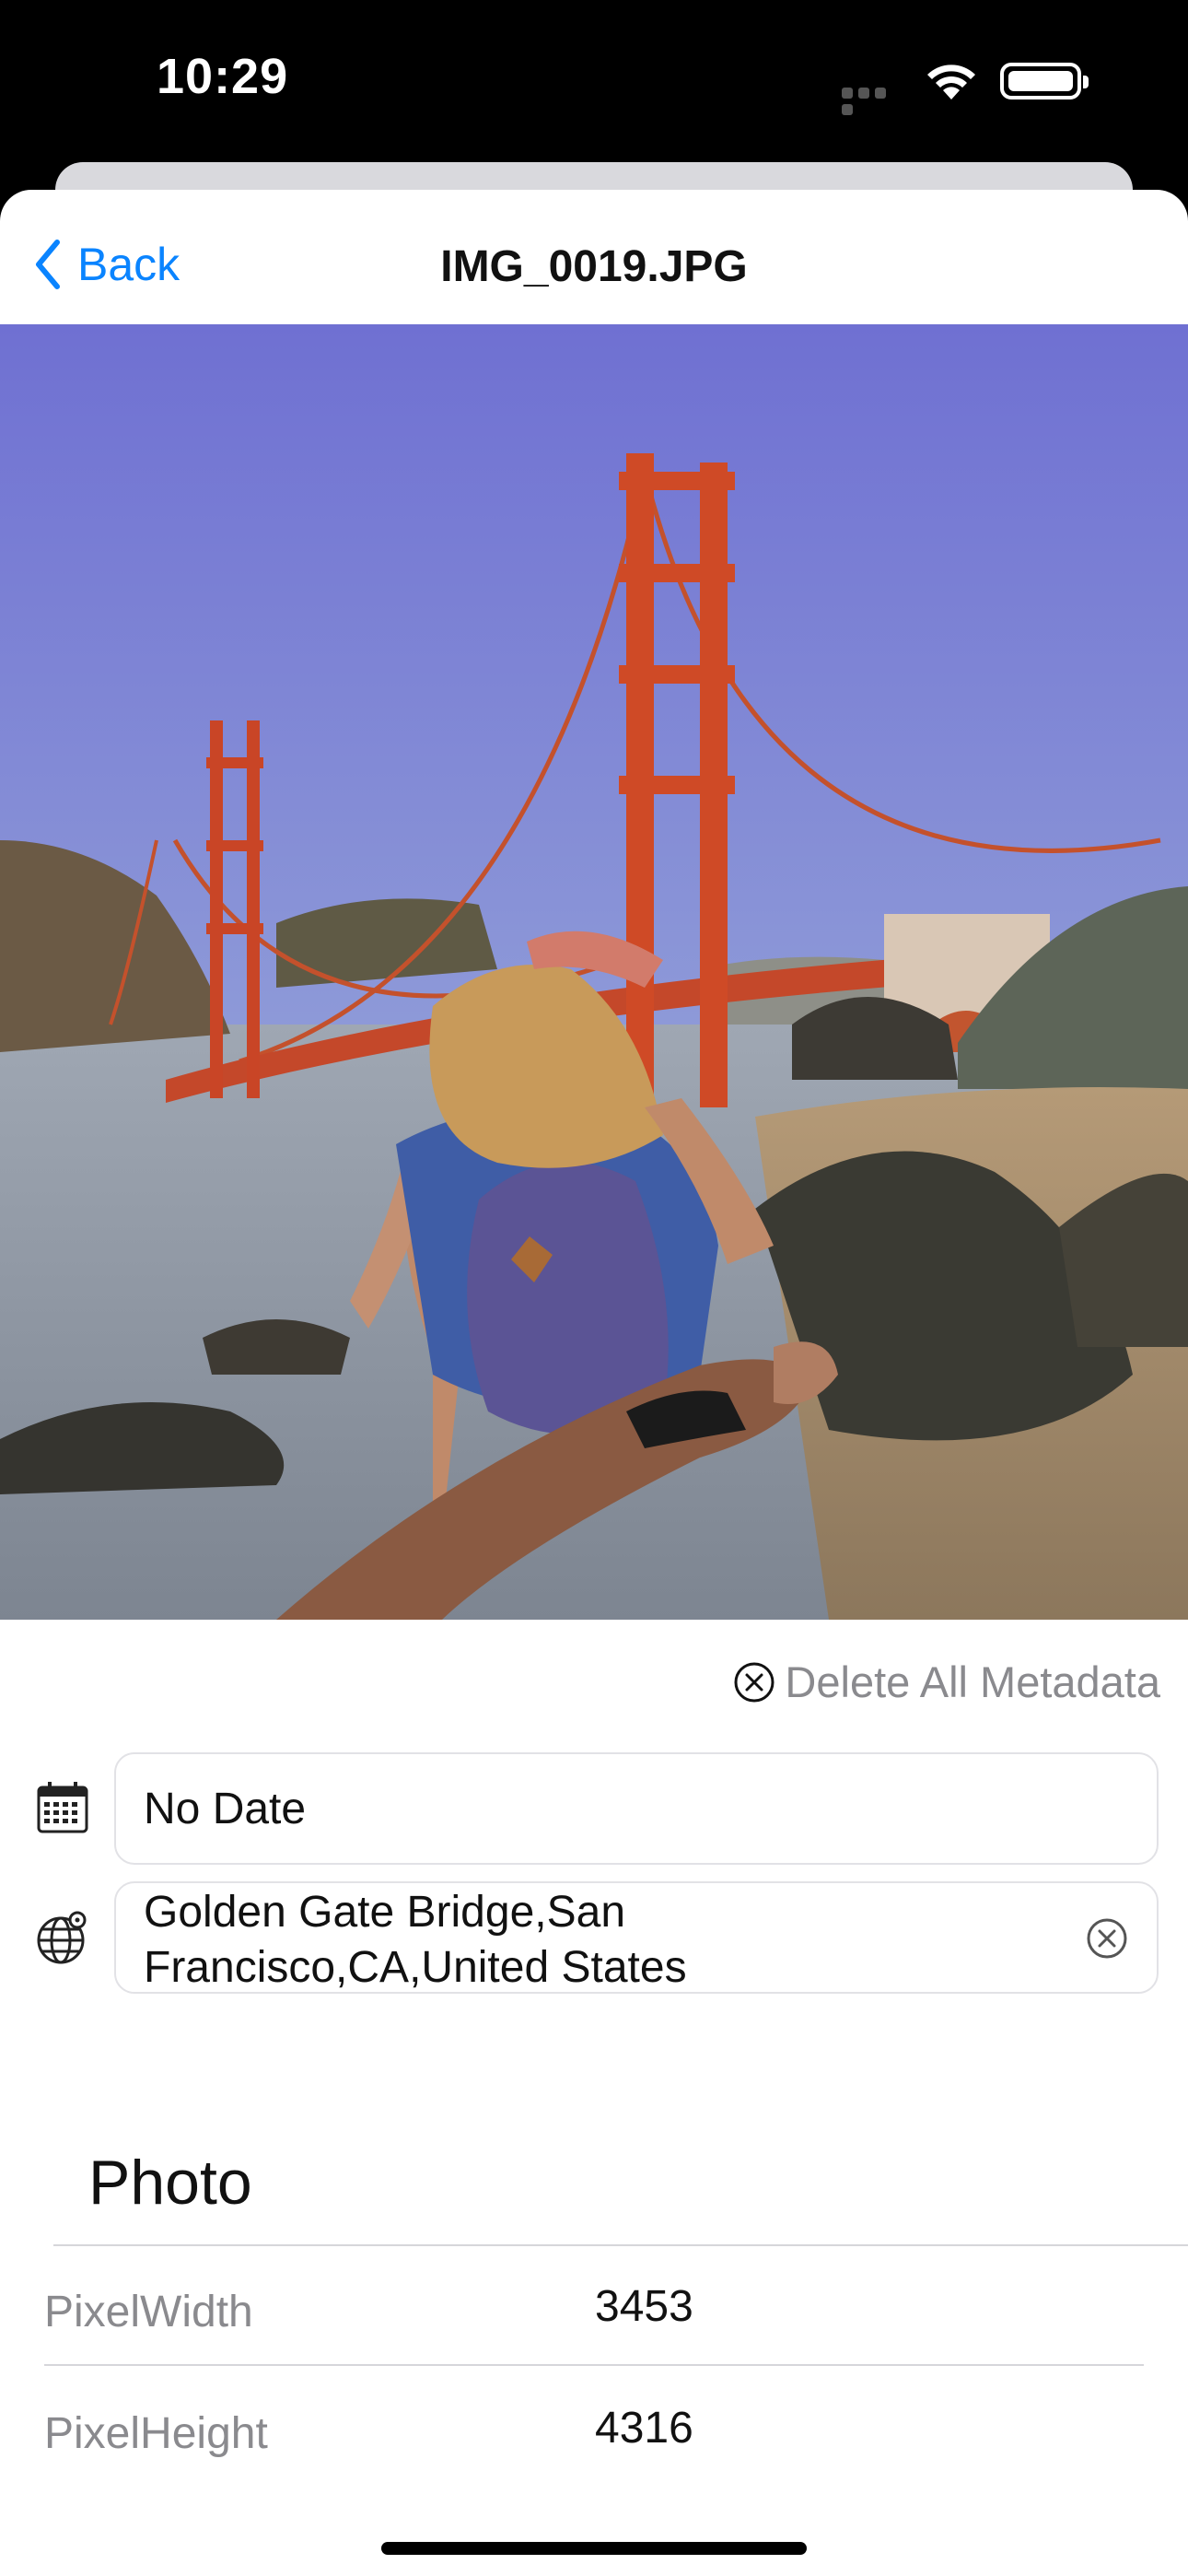 The height and width of the screenshot is (2576, 1188). I want to click on location-line-1: Golden Gate Bridge,San, so click(385, 1913).